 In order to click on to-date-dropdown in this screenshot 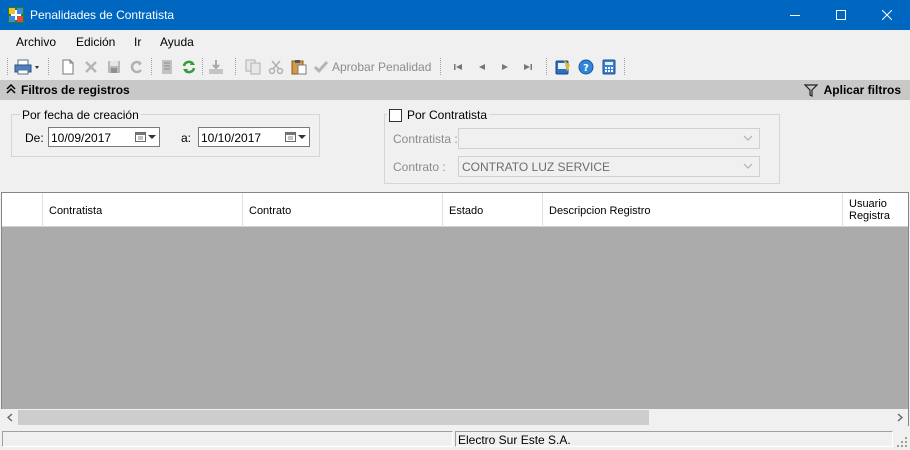, I will do `click(295, 136)`.